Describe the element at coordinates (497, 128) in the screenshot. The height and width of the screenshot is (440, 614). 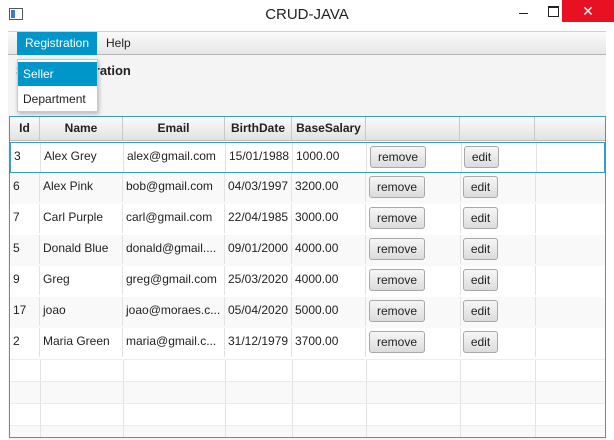
I see `column-header-edit` at that location.